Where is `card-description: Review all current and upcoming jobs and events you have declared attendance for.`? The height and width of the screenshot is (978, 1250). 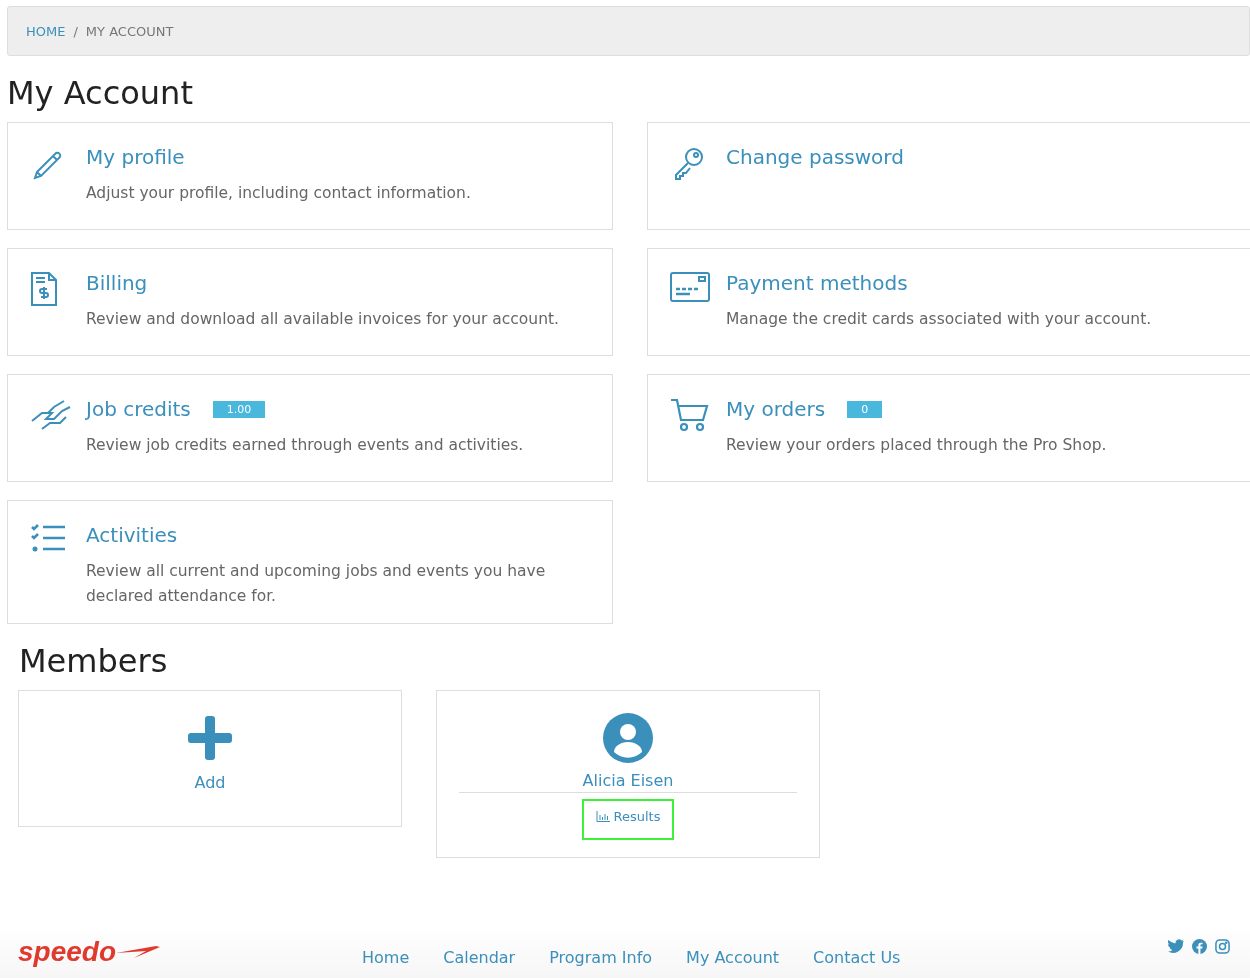
card-description: Review all current and upcoming jobs and events you have declared attendance for. is located at coordinates (316, 584).